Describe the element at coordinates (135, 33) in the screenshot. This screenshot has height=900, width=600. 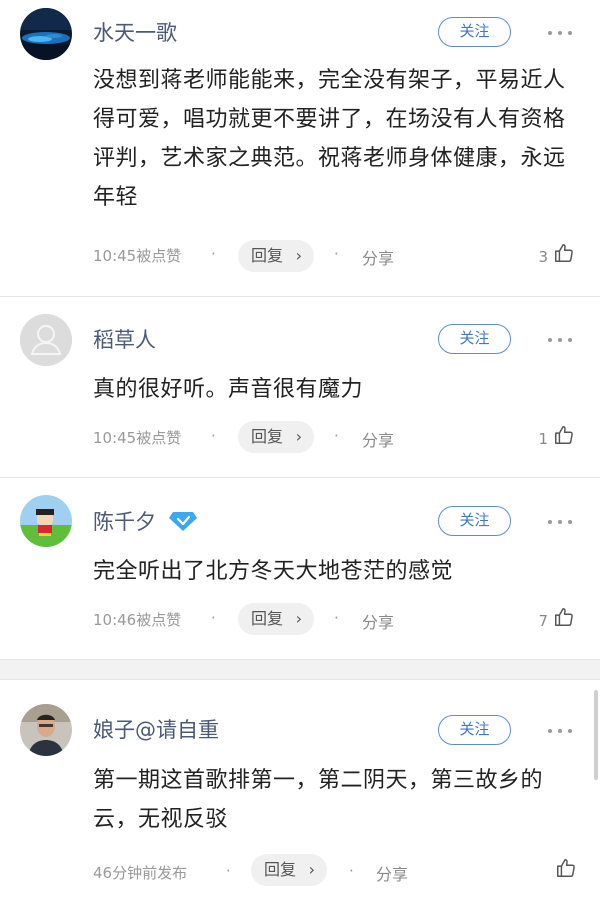
I see `username: 水天一歌` at that location.